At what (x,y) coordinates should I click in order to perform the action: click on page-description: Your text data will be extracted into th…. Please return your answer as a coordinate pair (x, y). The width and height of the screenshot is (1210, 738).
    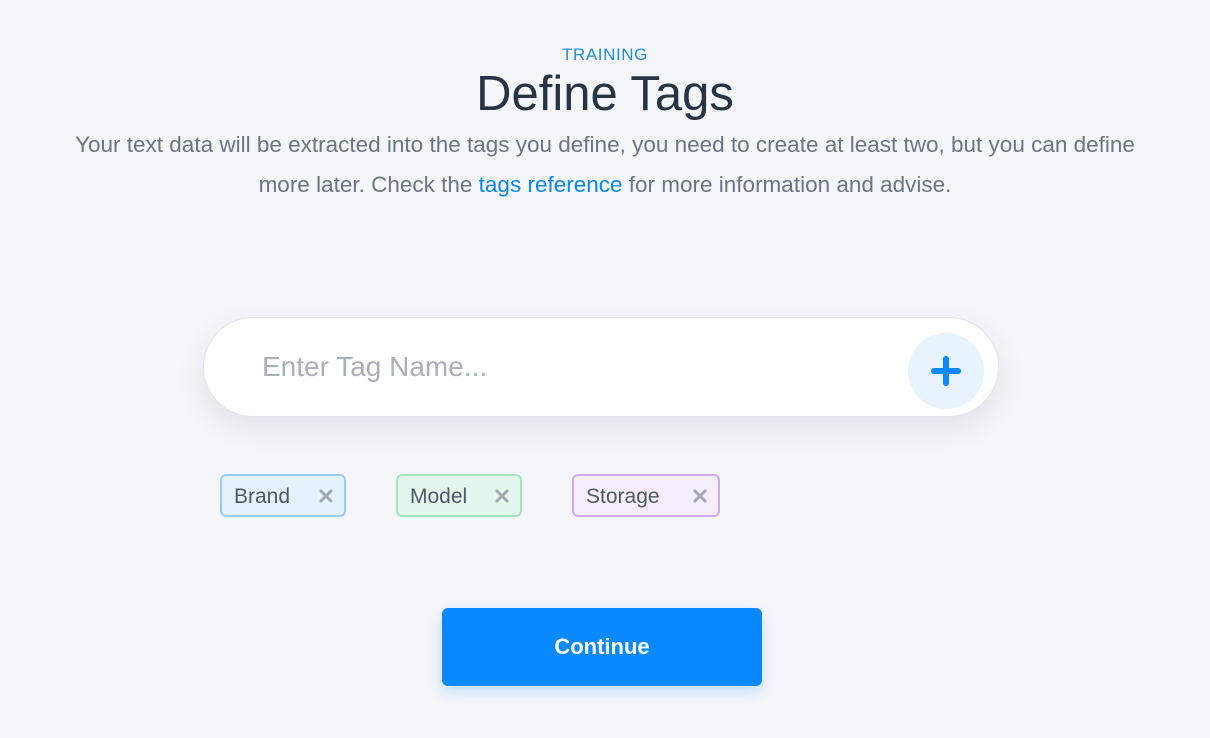
    Looking at the image, I should click on (605, 165).